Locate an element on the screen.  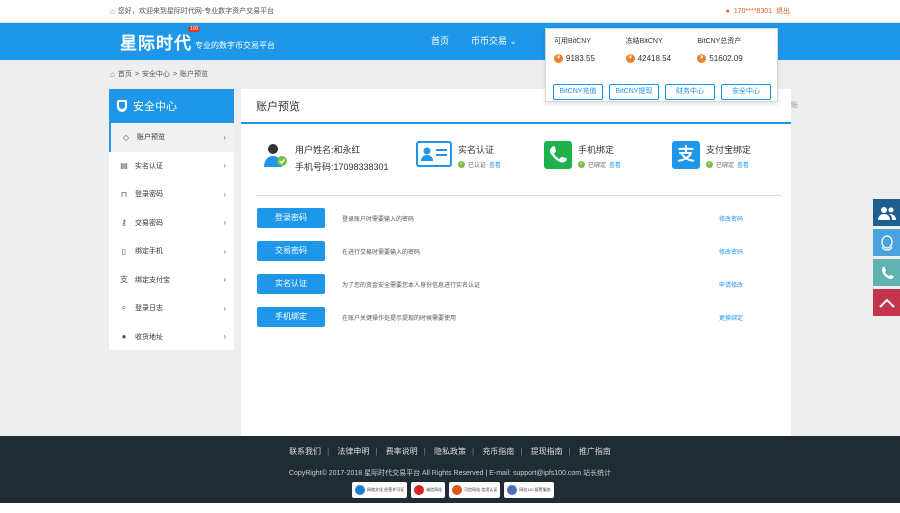
footer-link-promo-guide: 推广指南 is located at coordinates (595, 451).